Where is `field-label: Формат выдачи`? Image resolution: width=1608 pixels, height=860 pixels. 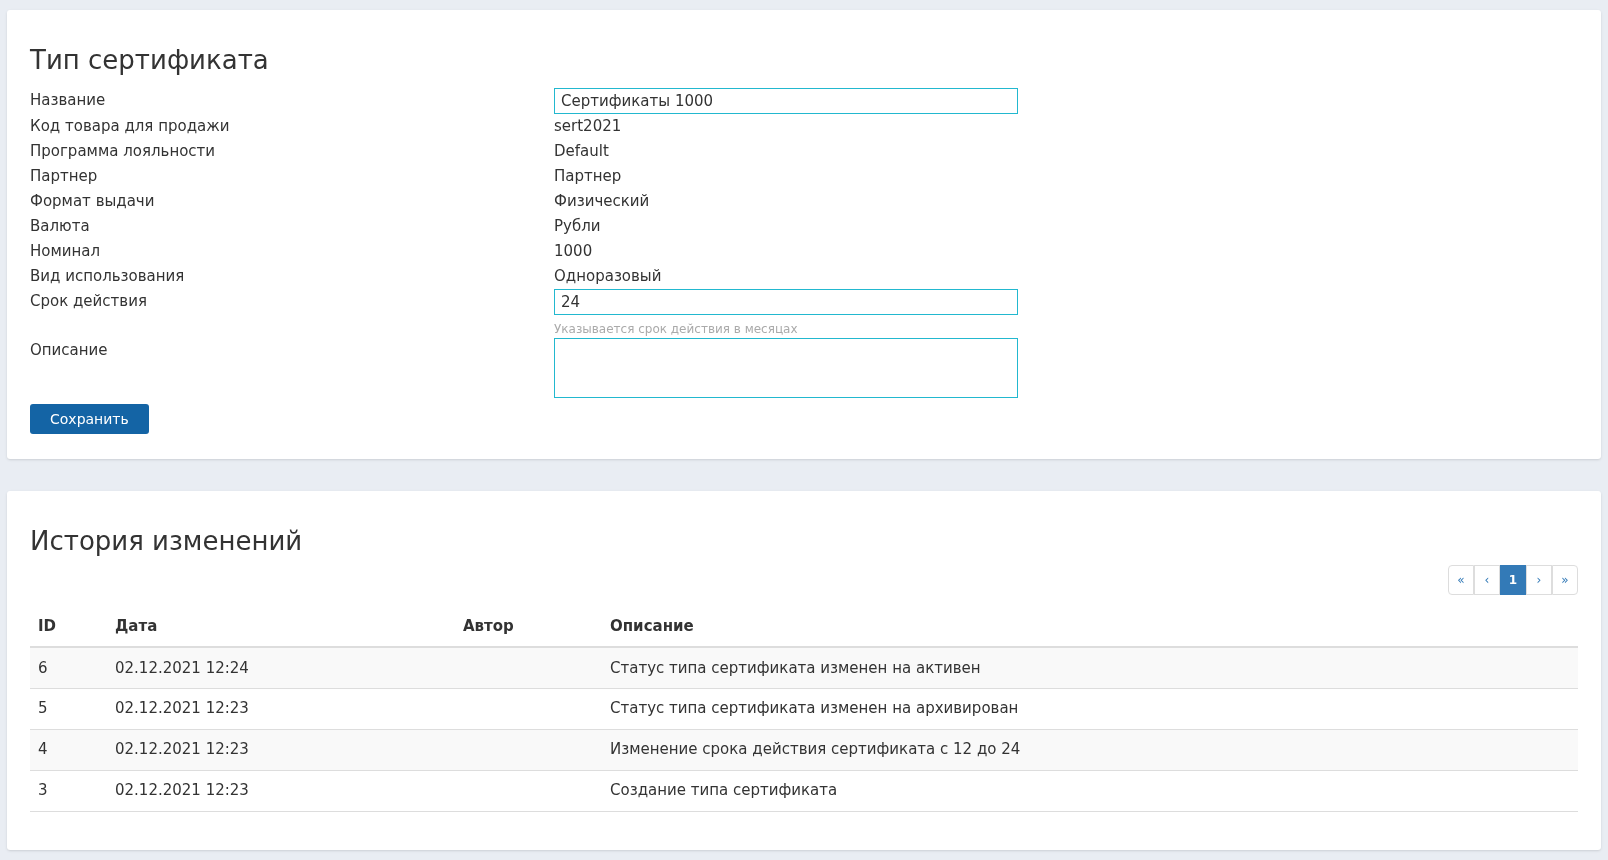
field-label: Формат выдачи is located at coordinates (93, 201).